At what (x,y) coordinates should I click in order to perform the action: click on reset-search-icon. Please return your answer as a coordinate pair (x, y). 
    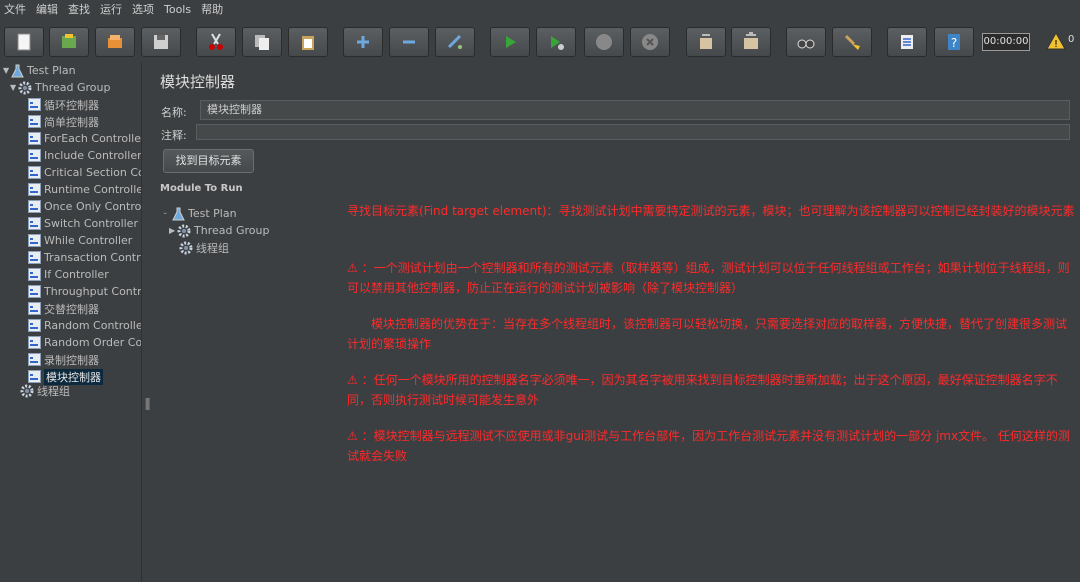
    Looking at the image, I should click on (852, 42).